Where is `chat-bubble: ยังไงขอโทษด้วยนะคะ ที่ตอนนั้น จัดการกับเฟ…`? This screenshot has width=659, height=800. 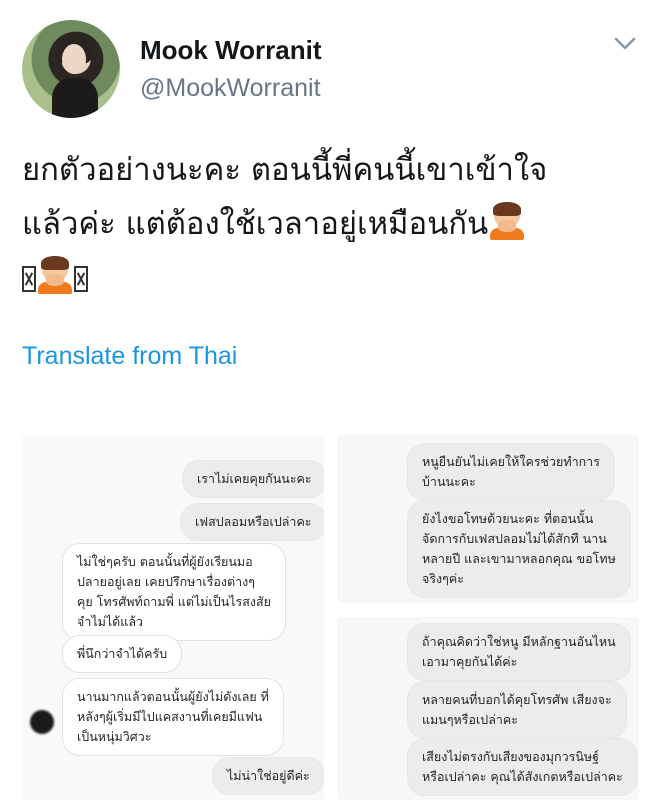 chat-bubble: ยังไงขอโทษด้วยนะคะ ที่ตอนนั้น จัดการกับเฟ… is located at coordinates (519, 549).